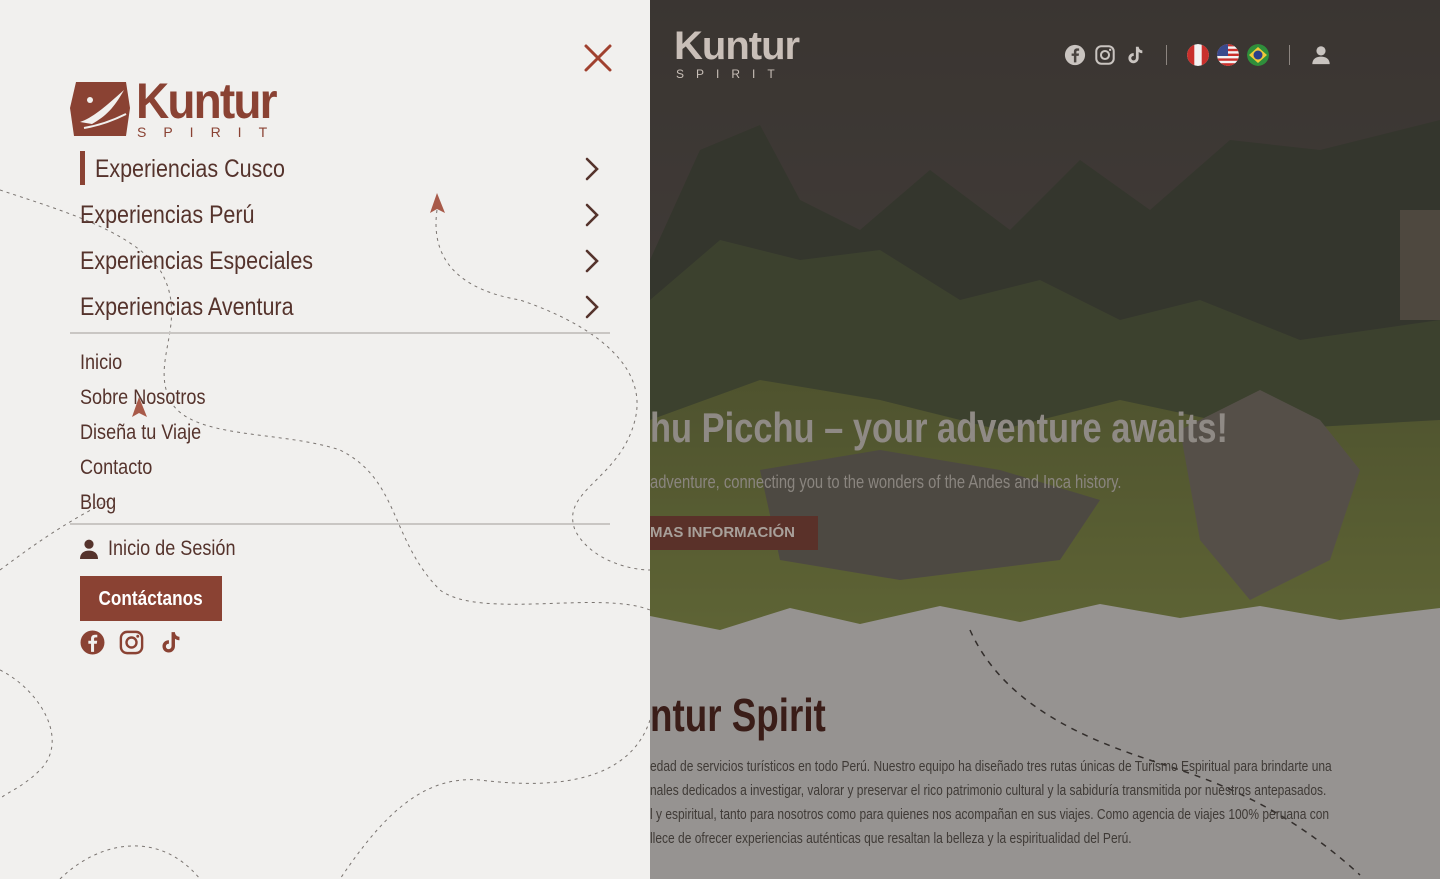  Describe the element at coordinates (141, 432) in the screenshot. I see `nav-link-label: Diseña tu Viaje` at that location.